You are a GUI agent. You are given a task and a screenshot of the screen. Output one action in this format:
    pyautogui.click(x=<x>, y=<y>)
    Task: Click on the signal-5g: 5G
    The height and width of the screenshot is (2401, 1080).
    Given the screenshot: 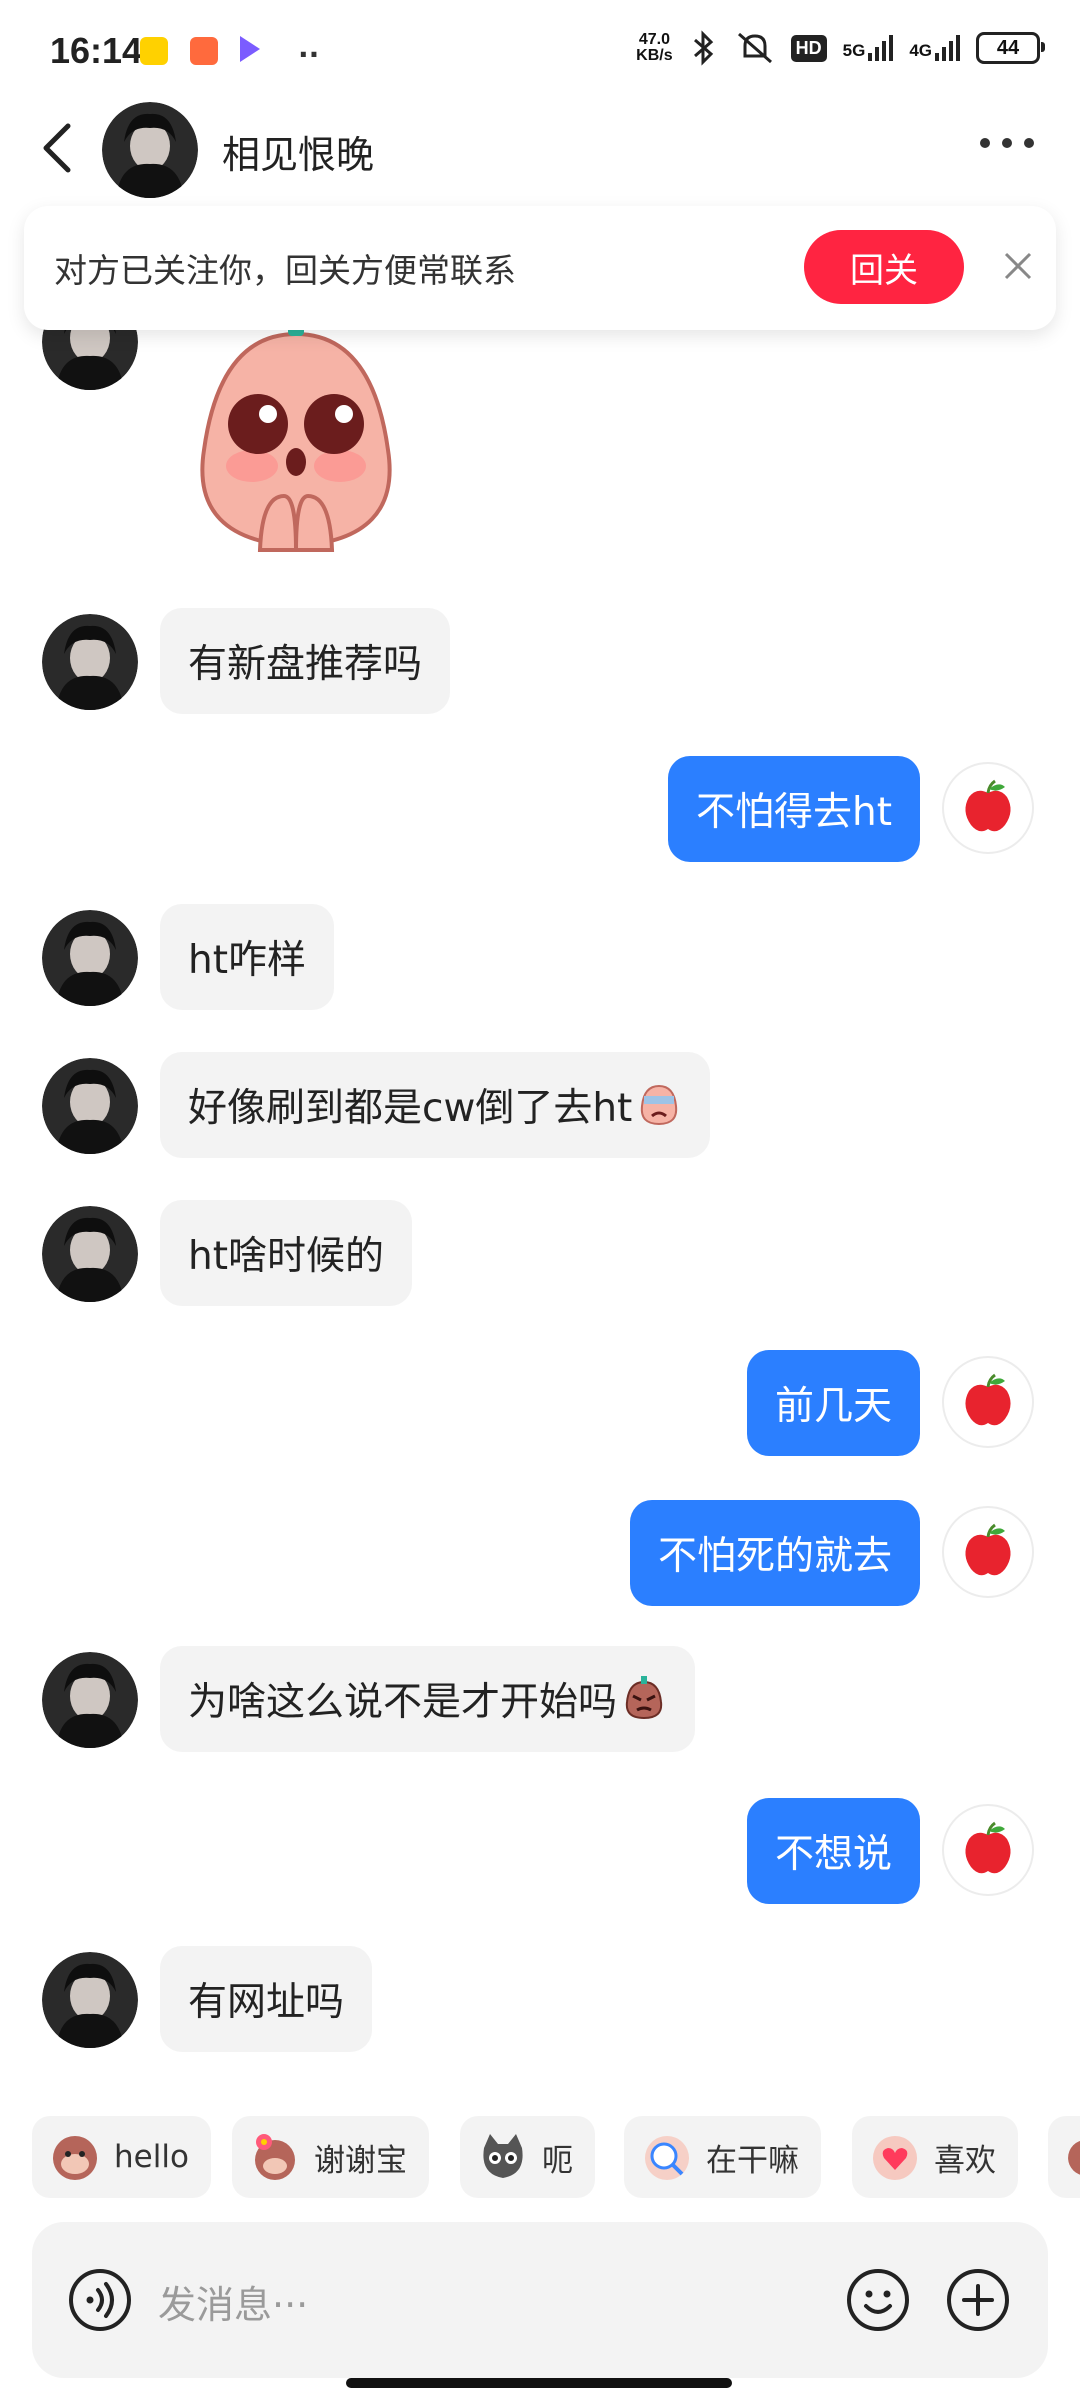 What is the action you would take?
    pyautogui.click(x=868, y=48)
    